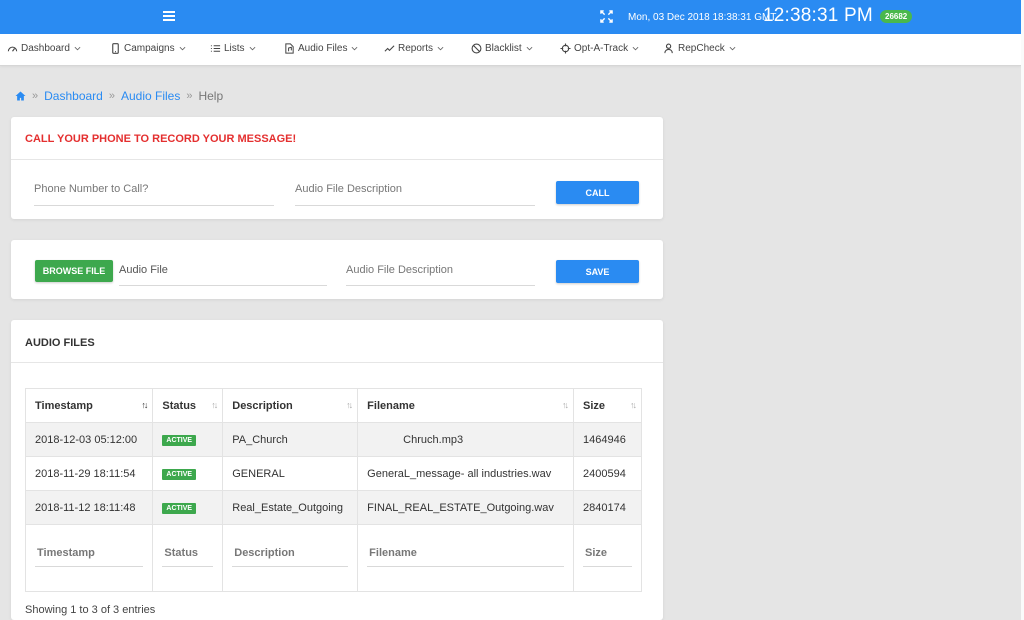 This screenshot has width=1024, height=620. I want to click on cell-size: 2840174, so click(607, 507).